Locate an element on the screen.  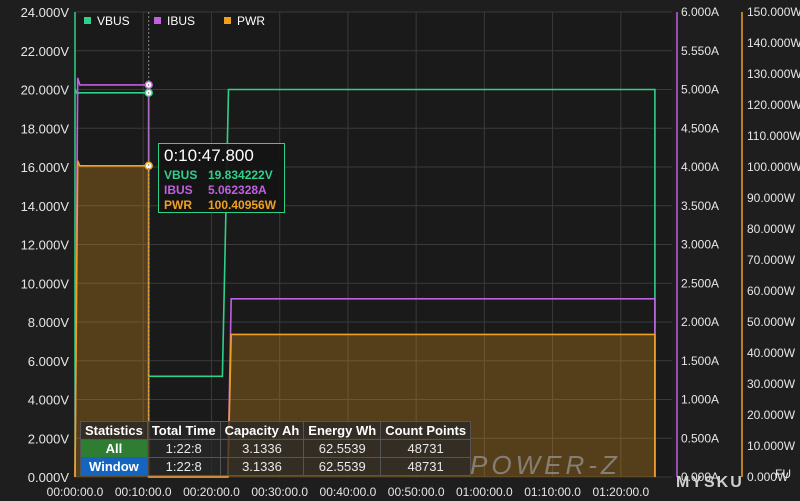
tooltip-value: 19.834222V is located at coordinates (240, 175).